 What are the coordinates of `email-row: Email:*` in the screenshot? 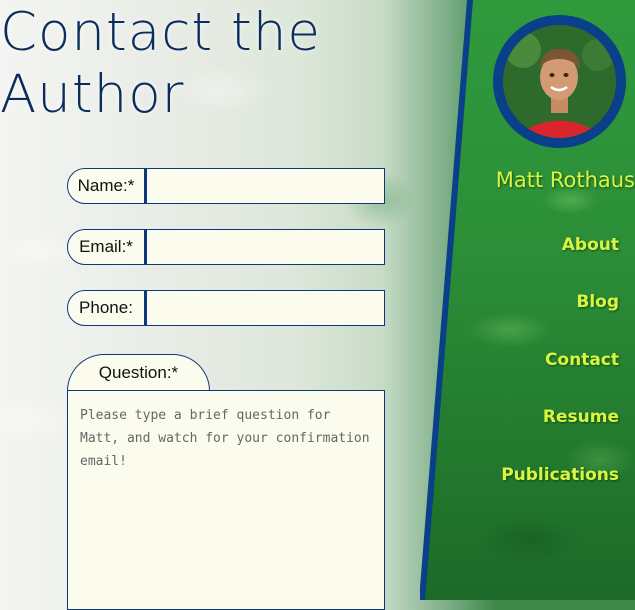 It's located at (226, 248).